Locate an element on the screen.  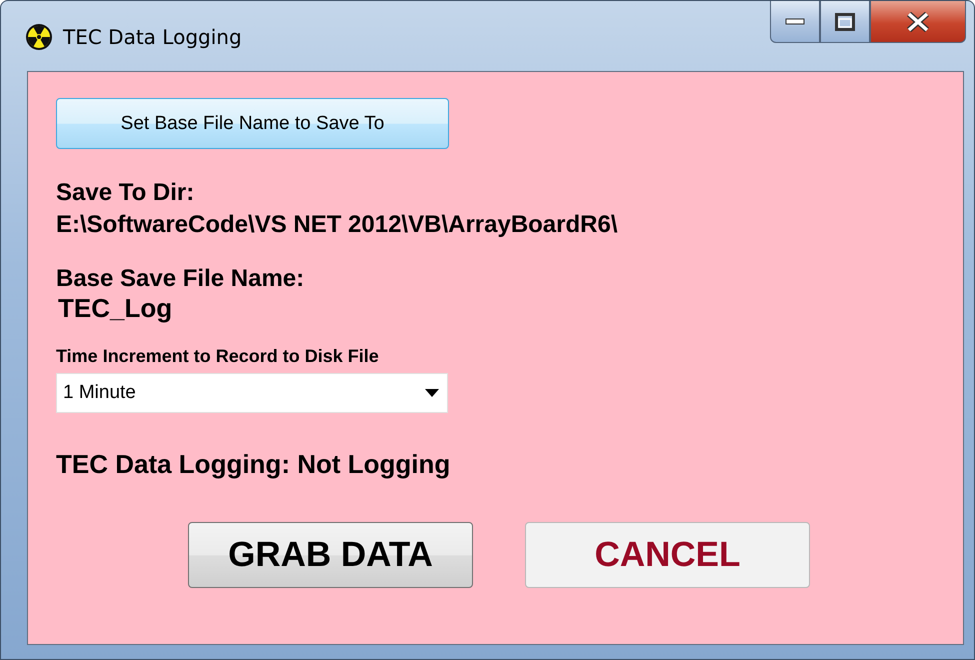
time-increment-dropdown: 1 Minute is located at coordinates (252, 393).